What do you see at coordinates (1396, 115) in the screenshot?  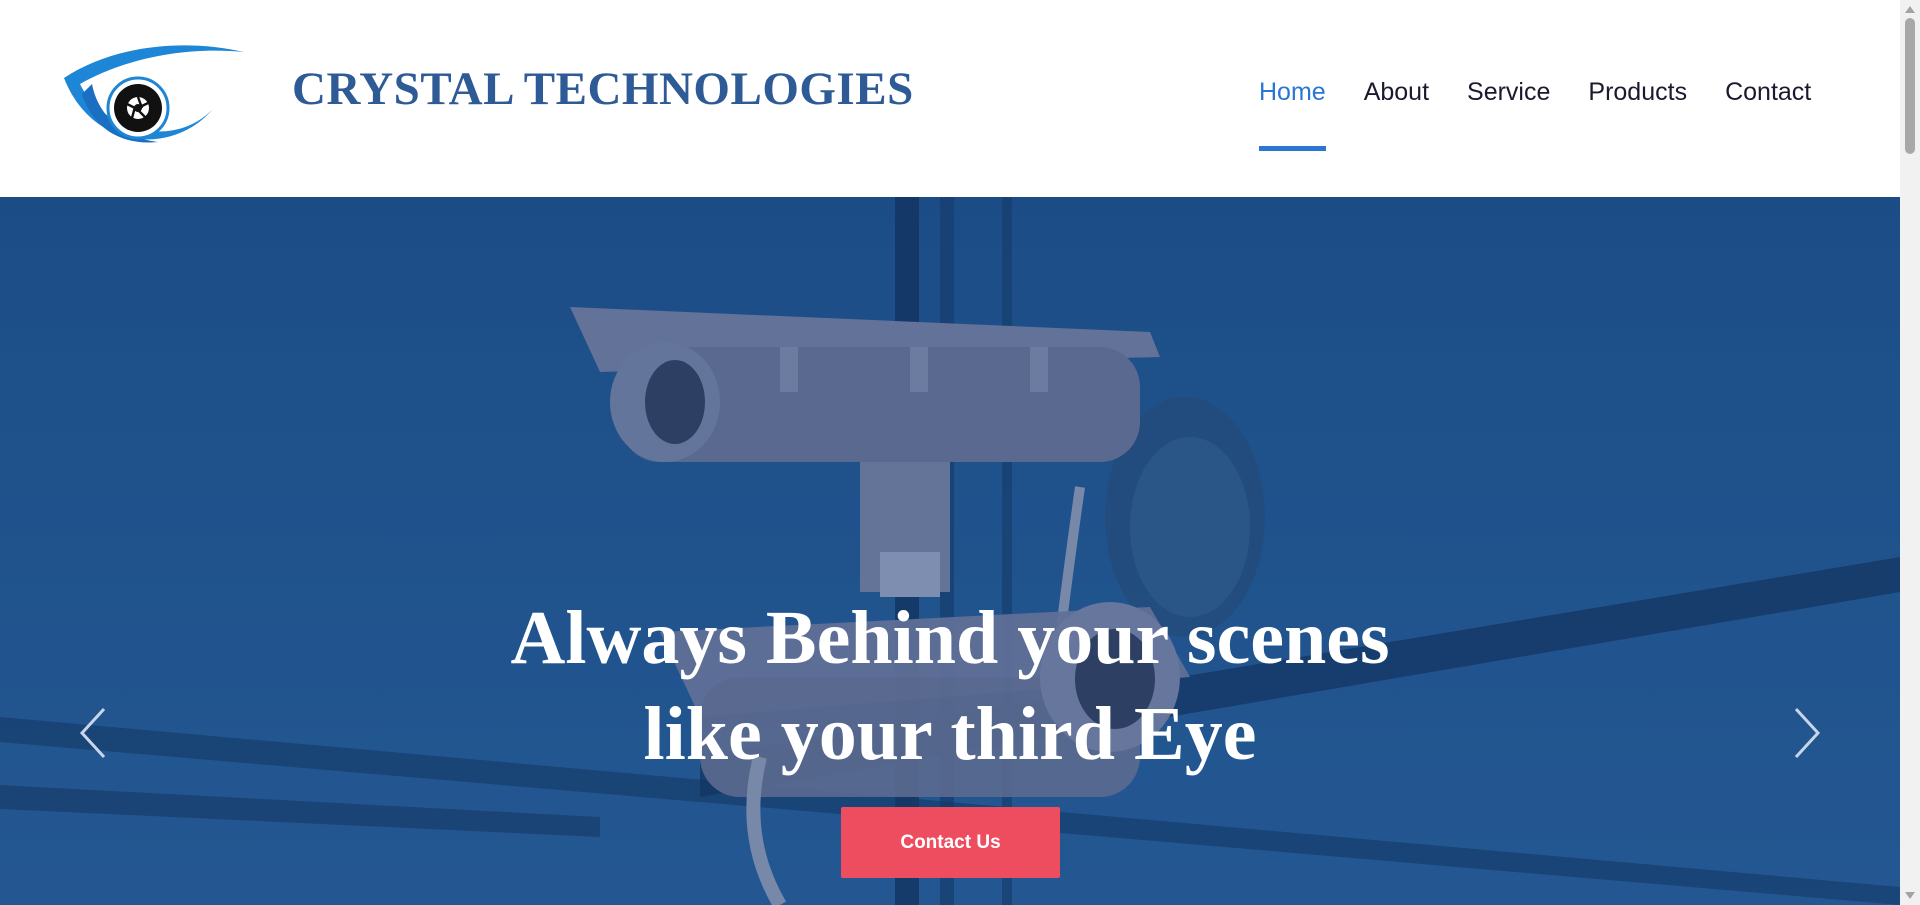 I see `nav-item-about: About` at bounding box center [1396, 115].